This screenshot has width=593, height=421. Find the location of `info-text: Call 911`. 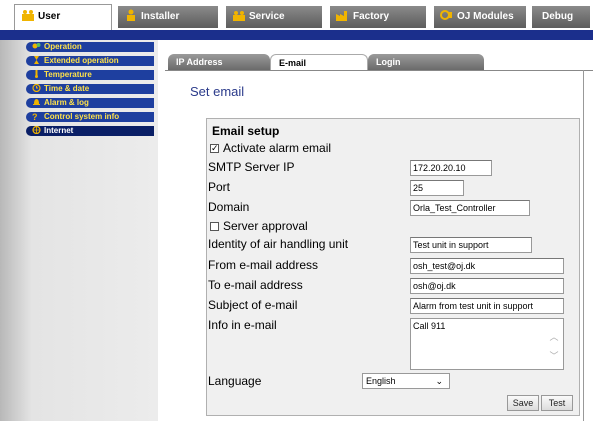

info-text: Call 911 is located at coordinates (429, 326).